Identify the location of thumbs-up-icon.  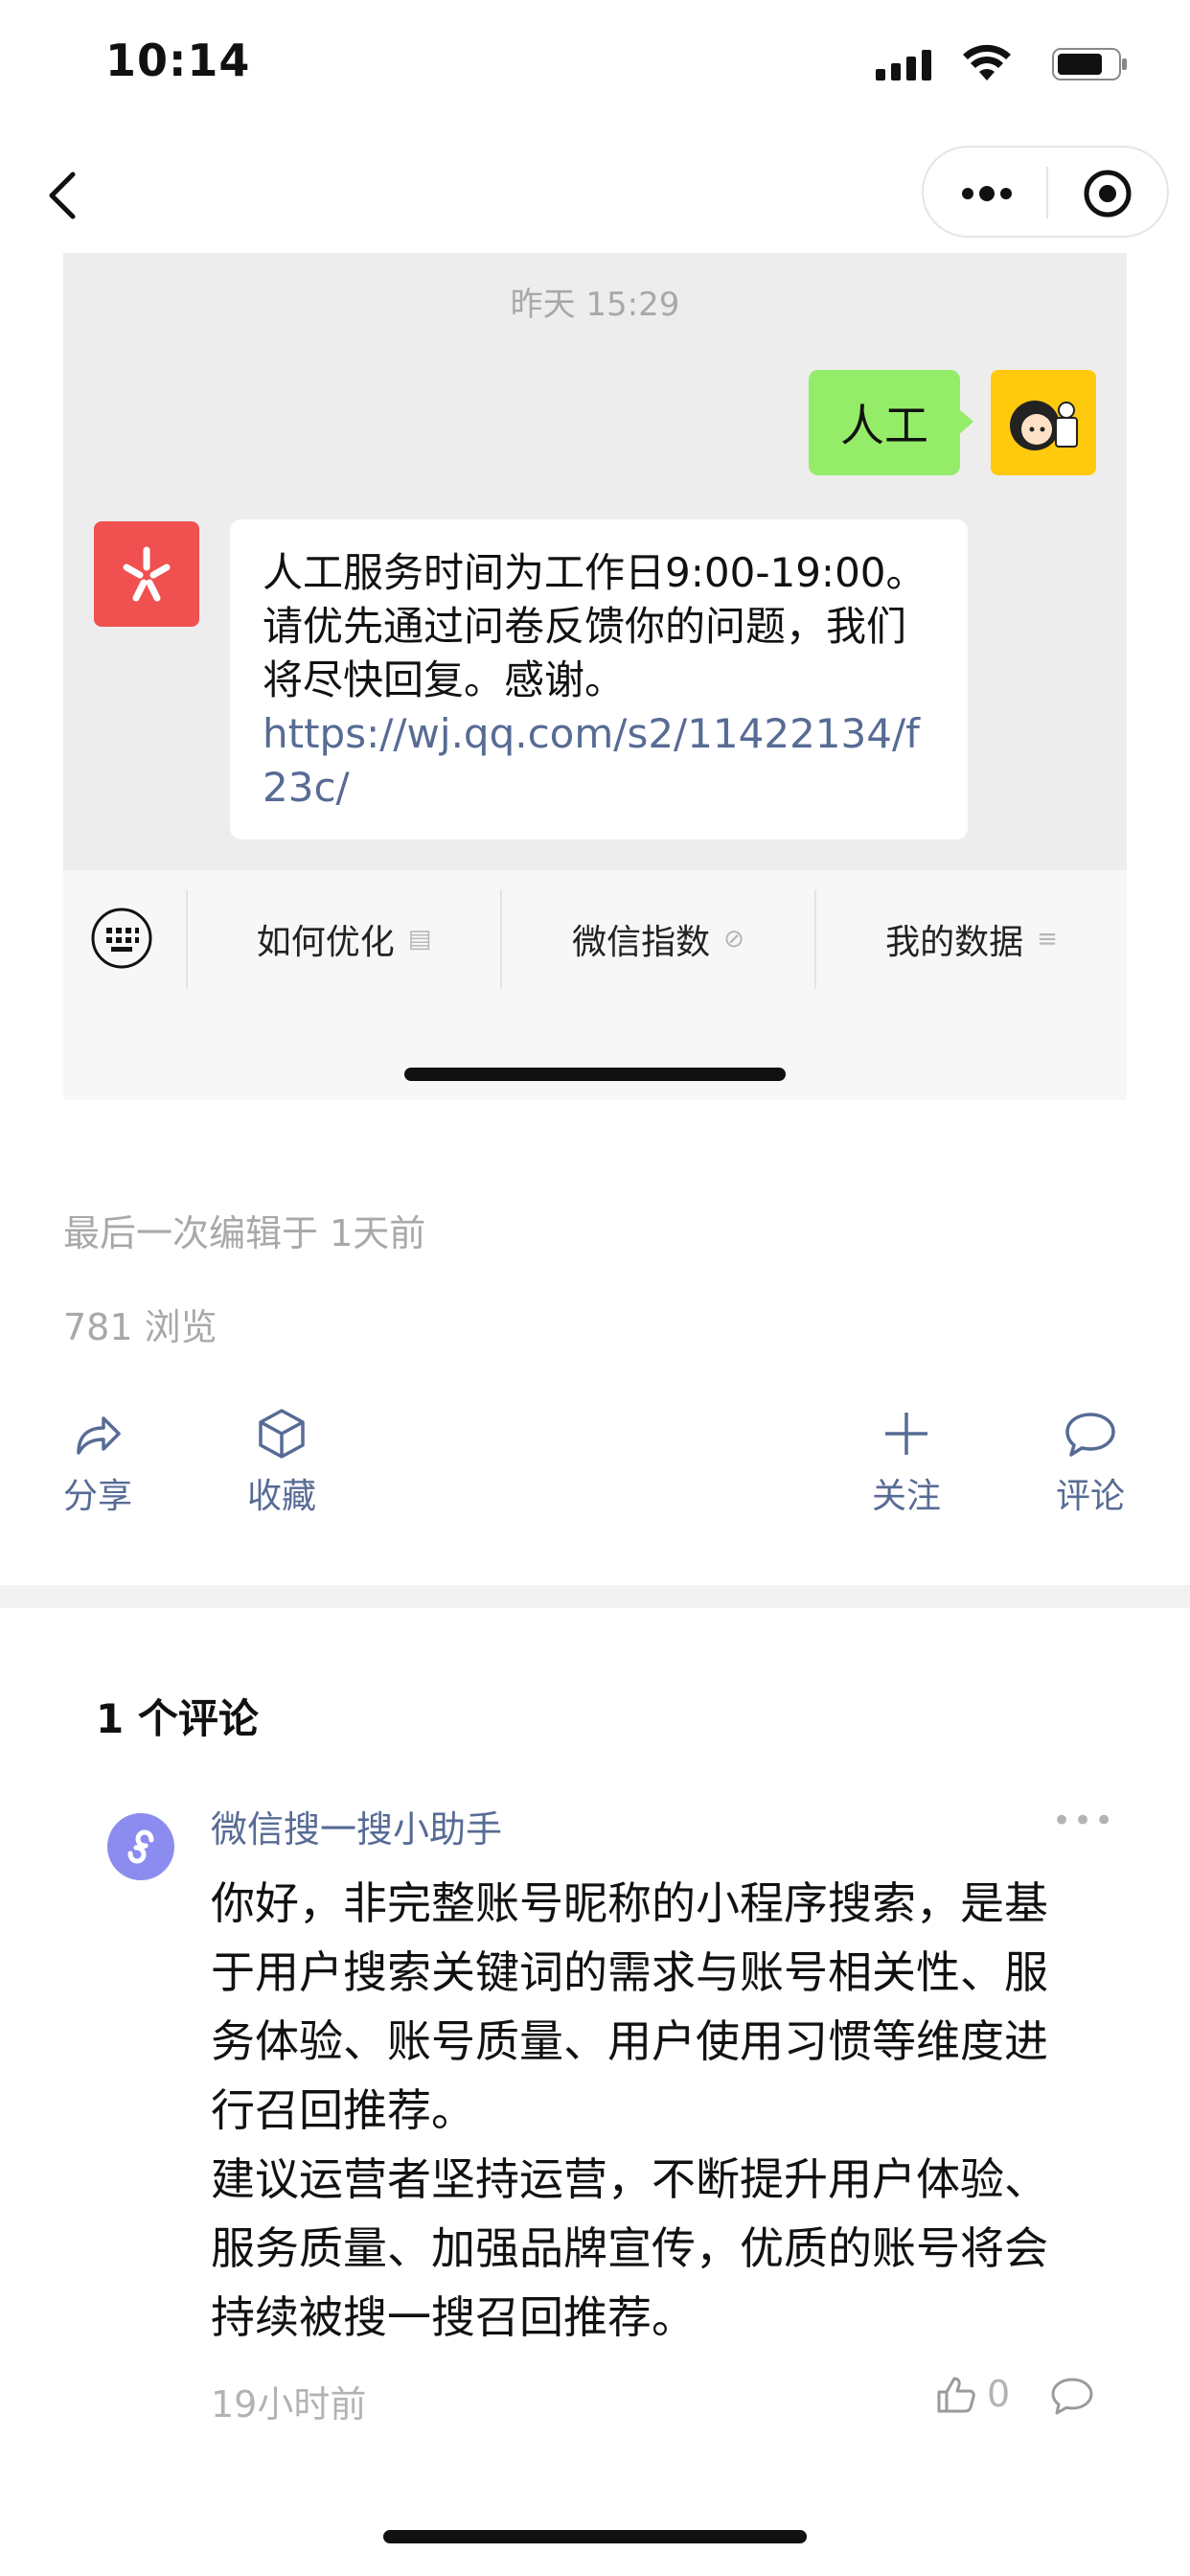
(956, 2395).